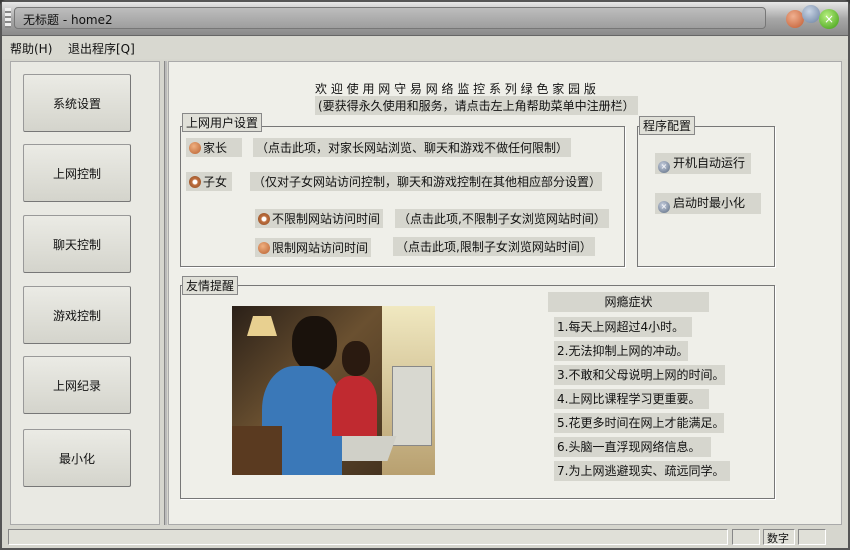 The image size is (850, 550). What do you see at coordinates (642, 471) in the screenshot?
I see `symptom-item: 7.为上网逃避现实、疏远同学。` at bounding box center [642, 471].